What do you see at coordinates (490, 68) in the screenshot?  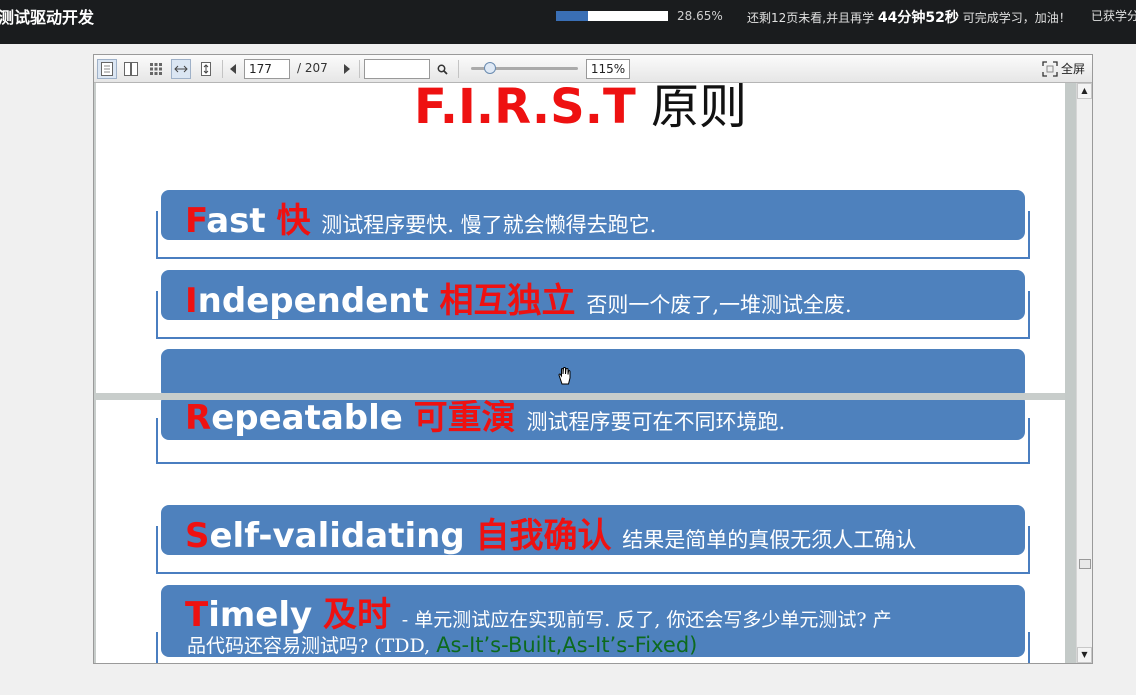 I see `zoom-slider-handle` at bounding box center [490, 68].